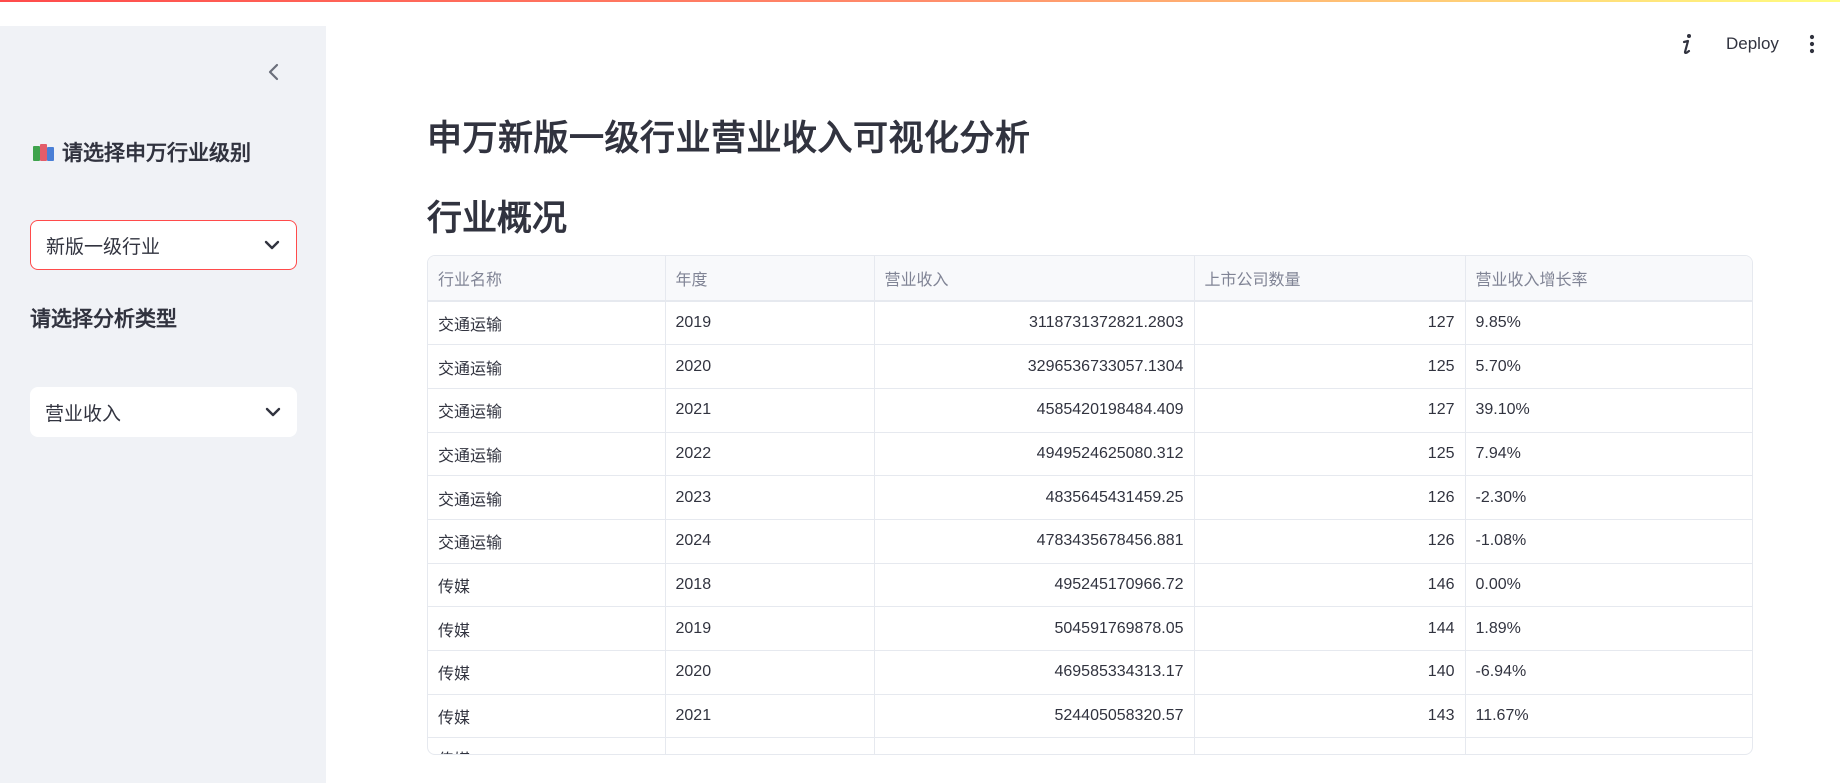 This screenshot has width=1840, height=783. I want to click on cell-company-count: 143, so click(1330, 716).